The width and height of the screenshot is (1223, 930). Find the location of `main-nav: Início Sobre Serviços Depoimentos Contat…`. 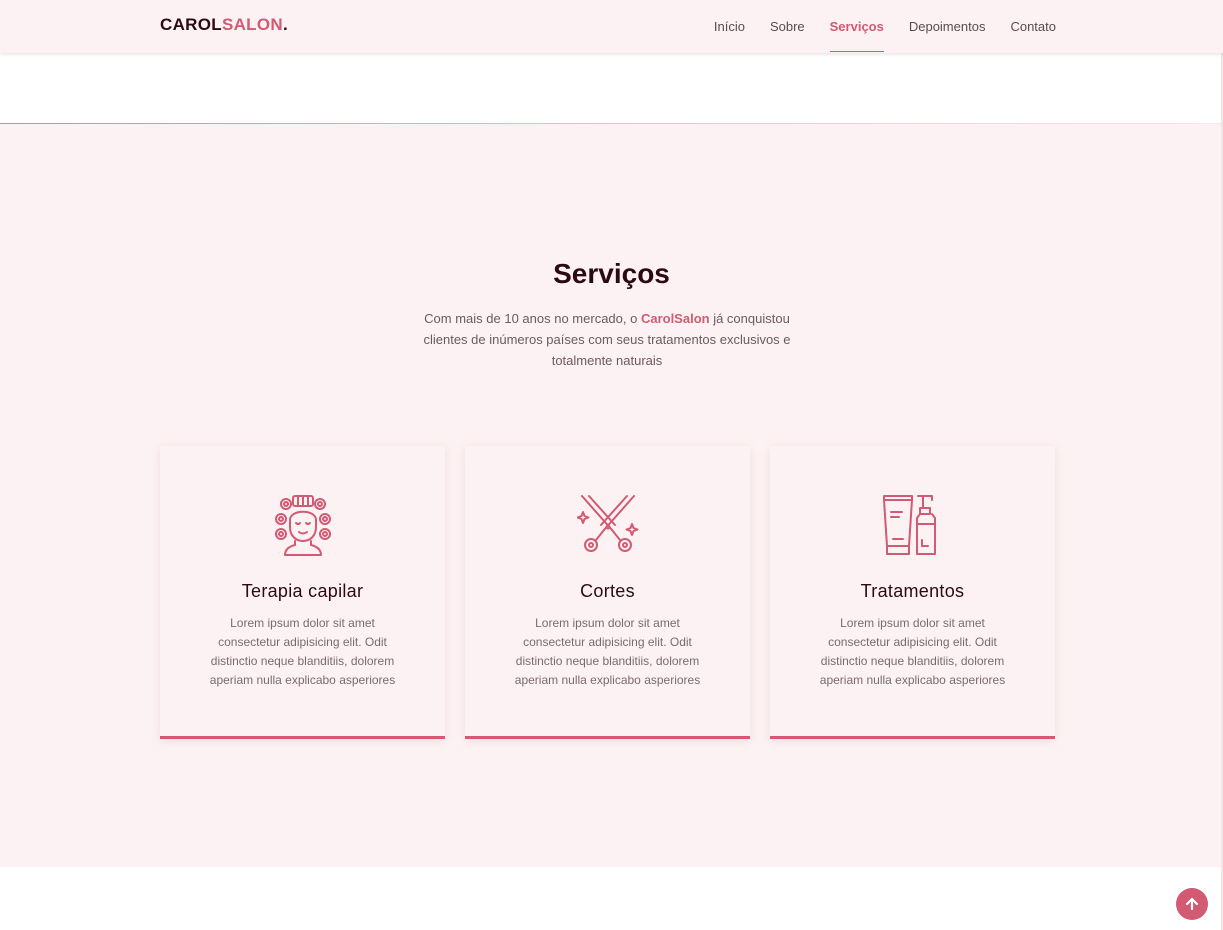

main-nav: Início Sobre Serviços Depoimentos Contat… is located at coordinates (885, 26).